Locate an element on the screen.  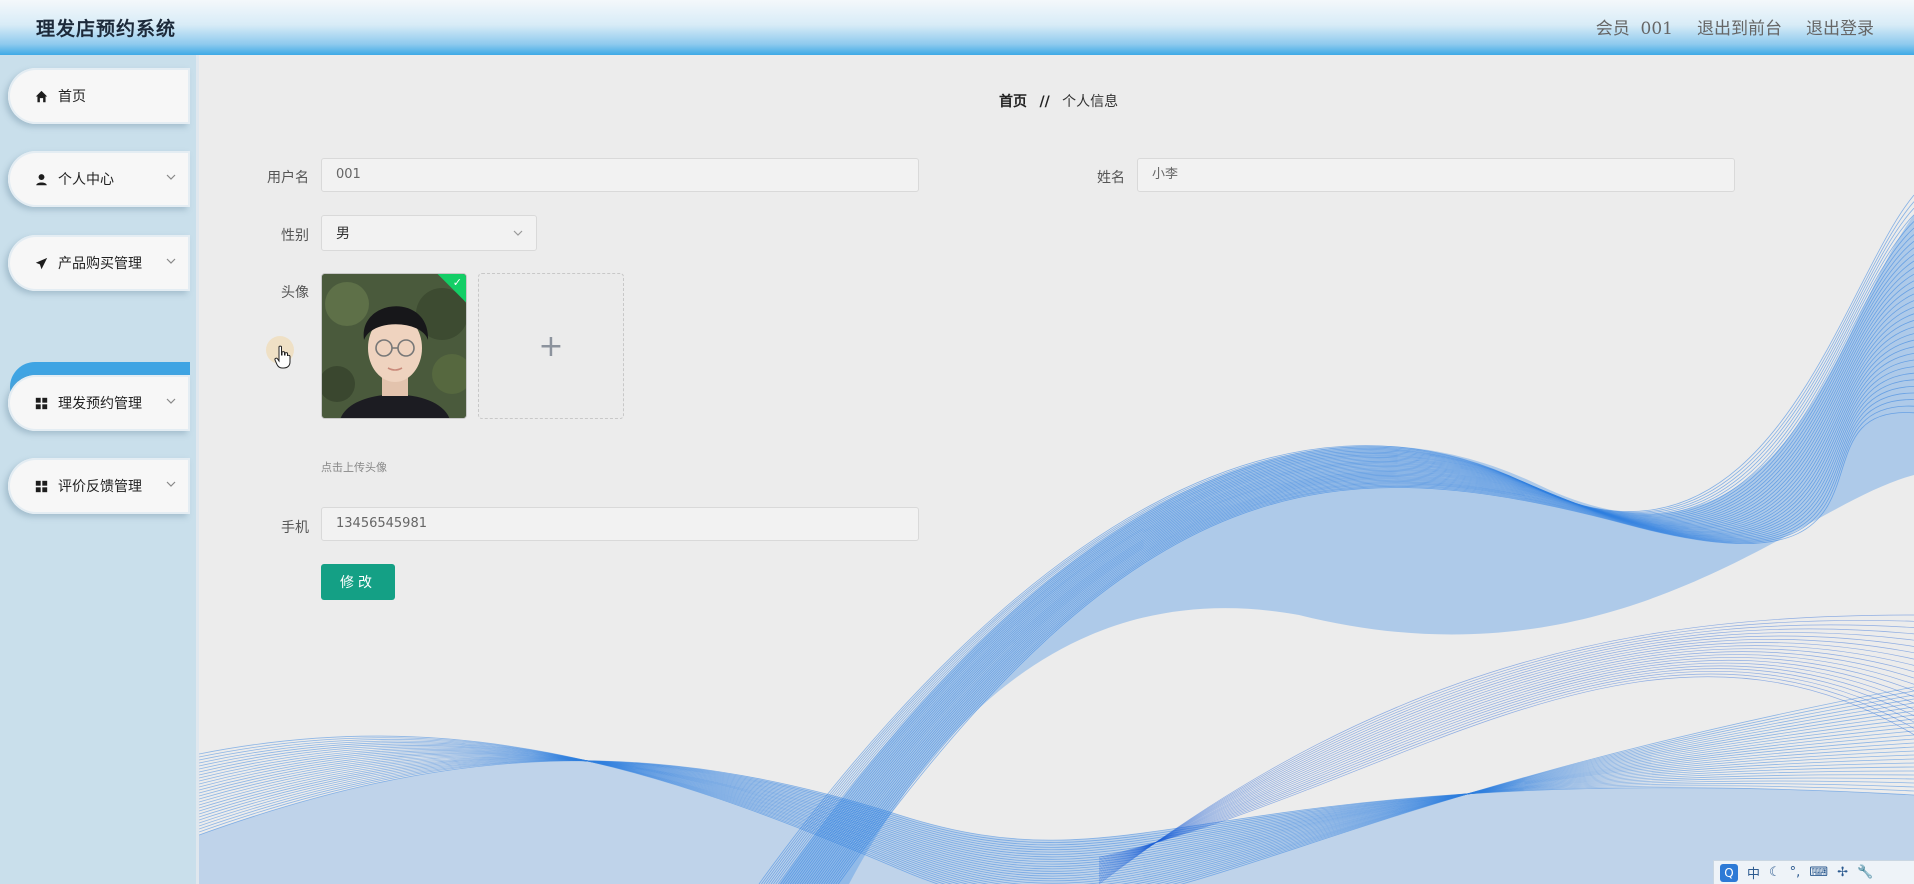
sidebar-item-feedback: 评价反馈管理 is located at coordinates (99, 486).